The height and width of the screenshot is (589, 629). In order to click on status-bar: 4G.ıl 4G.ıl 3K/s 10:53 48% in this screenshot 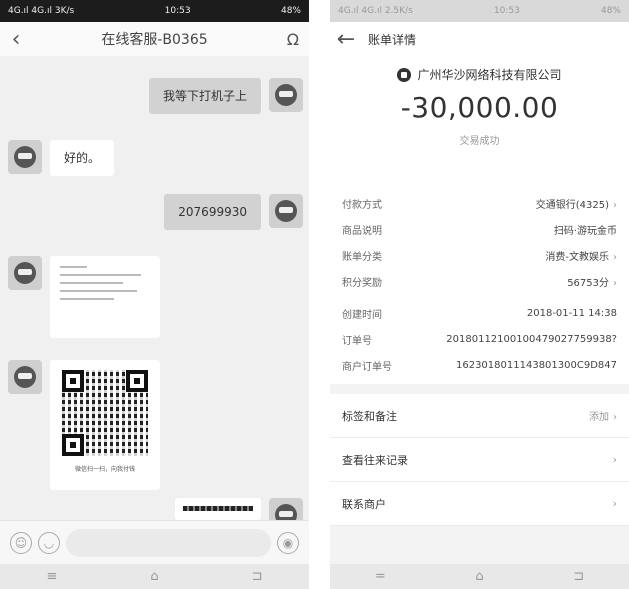, I will do `click(154, 11)`.